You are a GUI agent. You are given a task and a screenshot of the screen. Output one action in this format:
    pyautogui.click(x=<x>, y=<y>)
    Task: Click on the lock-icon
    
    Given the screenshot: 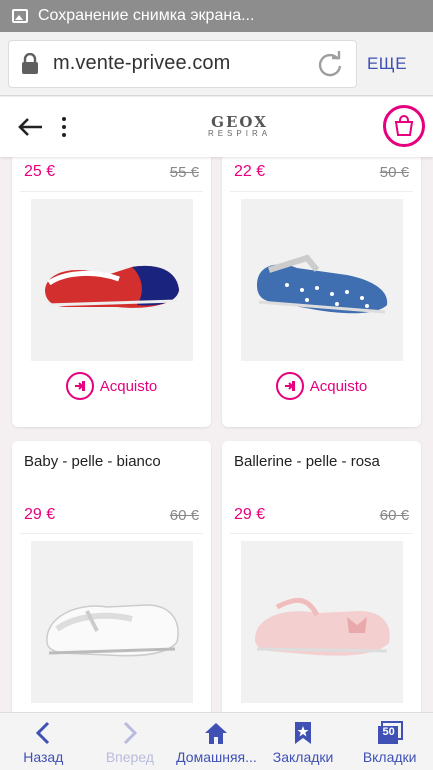 What is the action you would take?
    pyautogui.click(x=30, y=63)
    